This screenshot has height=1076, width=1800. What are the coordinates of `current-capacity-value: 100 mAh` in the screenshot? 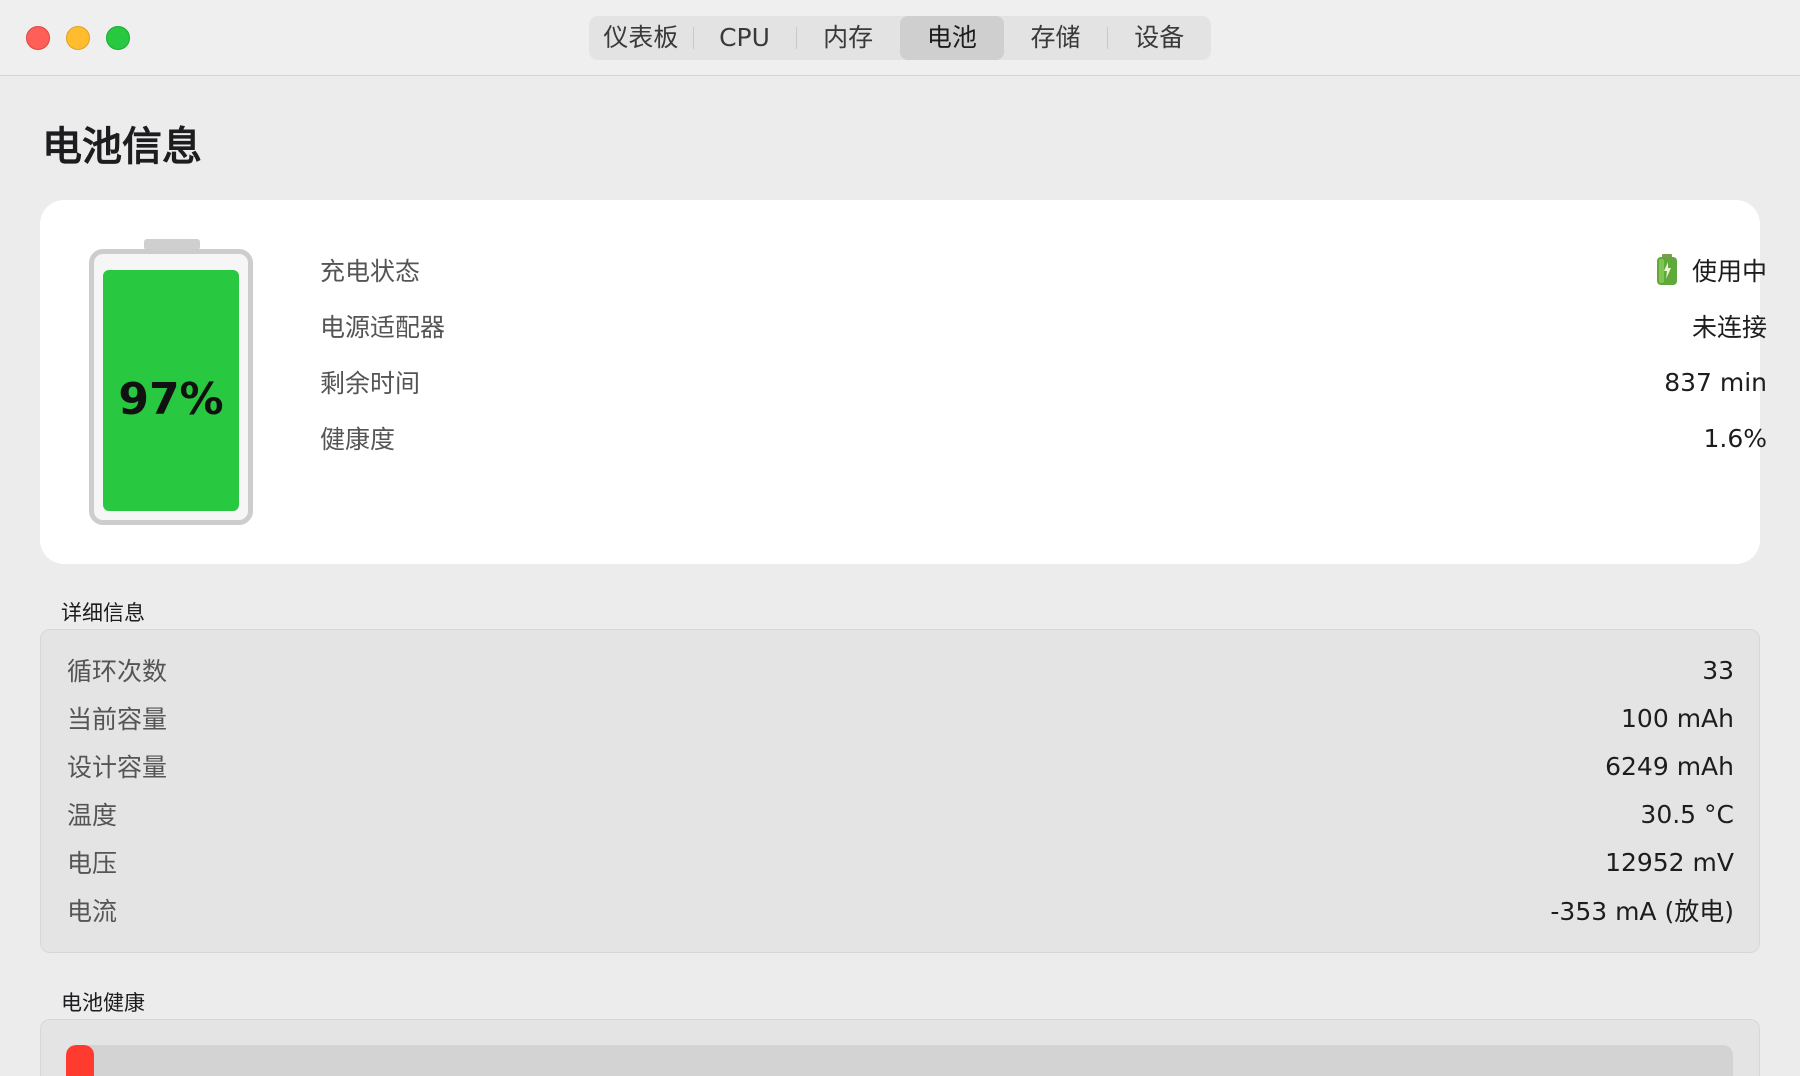 It's located at (1677, 718).